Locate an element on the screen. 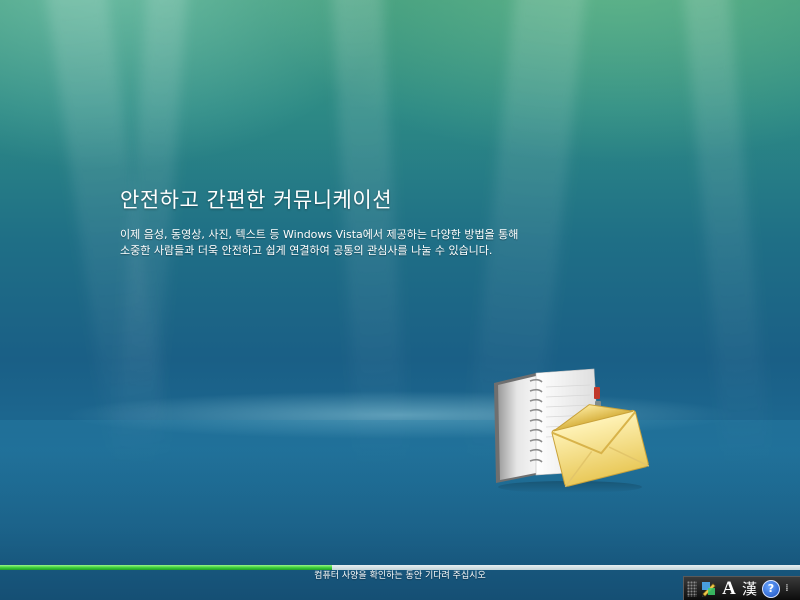  slide-heading: 안전하고 간편한 커뮤니케이션 is located at coordinates (256, 200).